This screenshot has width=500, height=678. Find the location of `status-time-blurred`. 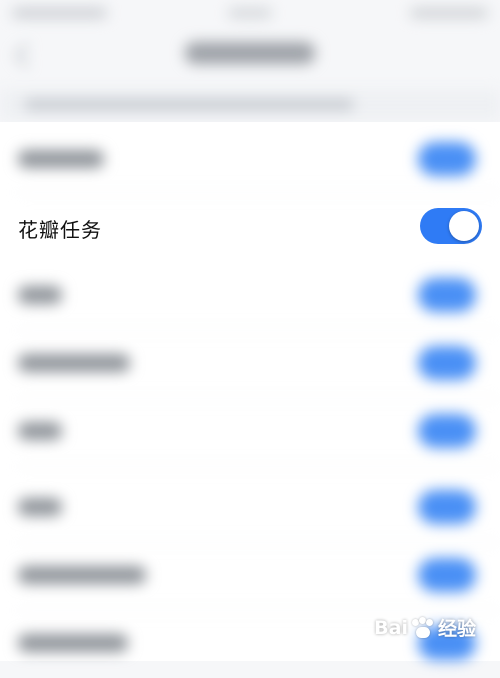

status-time-blurred is located at coordinates (250, 13).